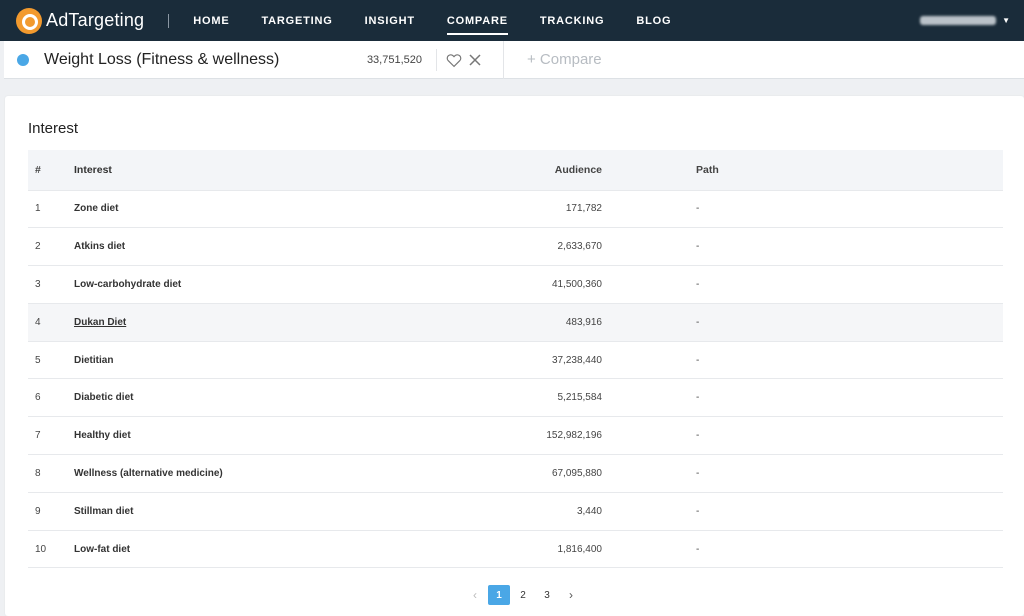 The image size is (1024, 616). I want to click on row-interest: Stillman diet, so click(103, 511).